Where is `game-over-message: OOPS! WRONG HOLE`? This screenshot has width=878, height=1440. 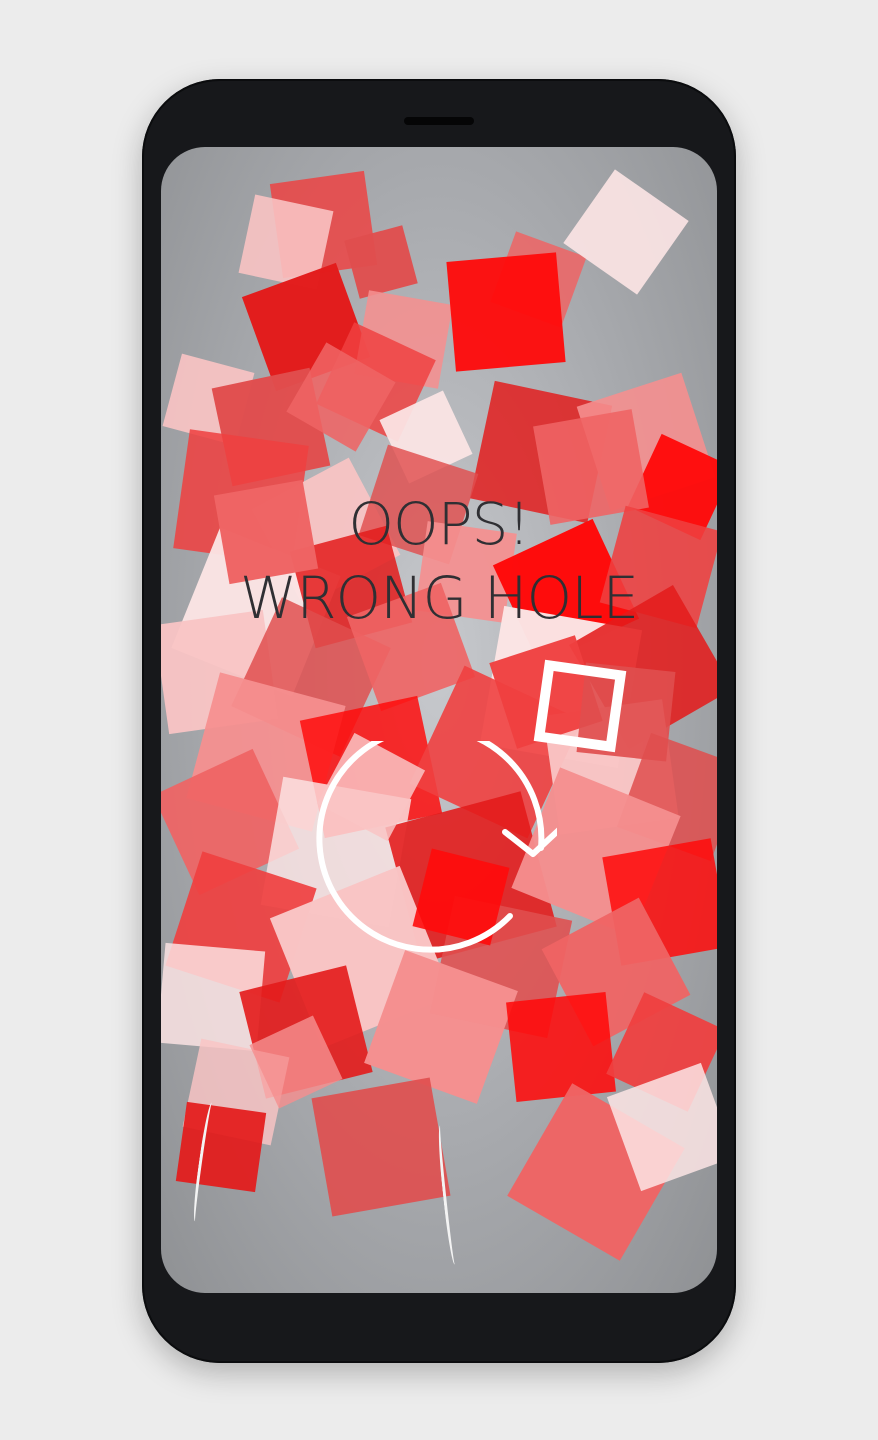 game-over-message: OOPS! WRONG HOLE is located at coordinates (439, 561).